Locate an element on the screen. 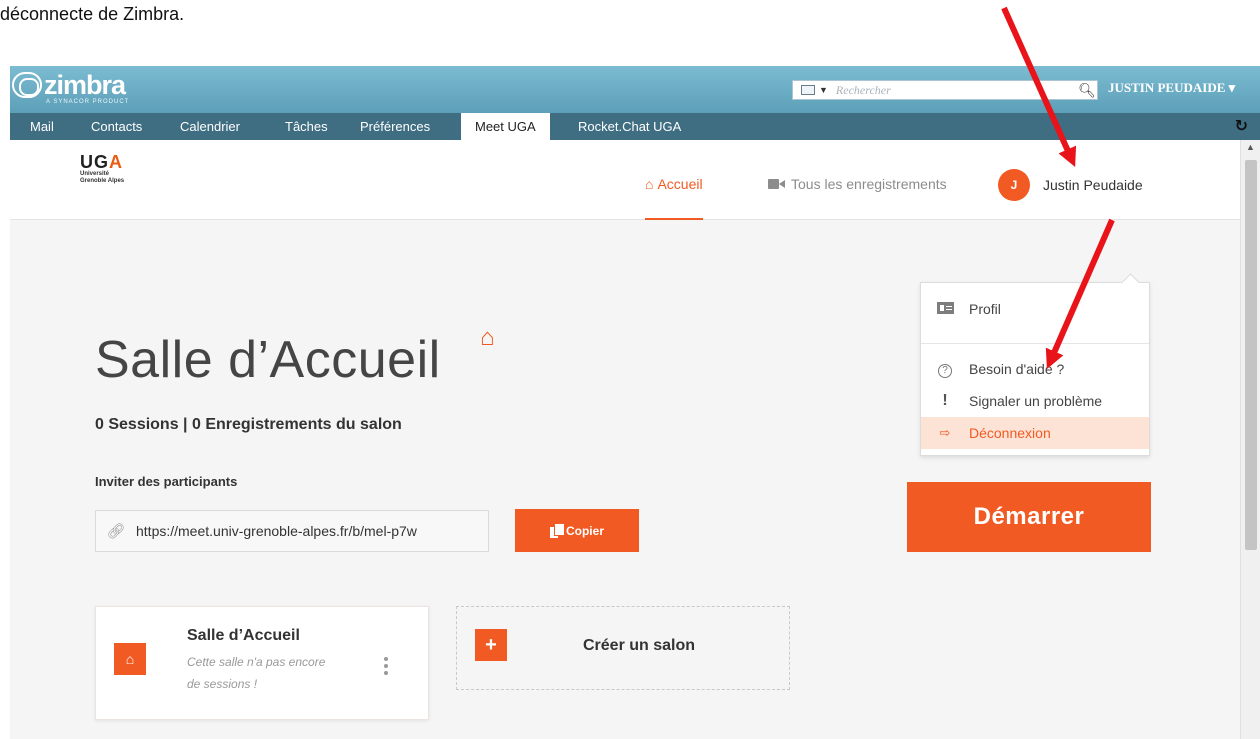 Image resolution: width=1260 pixels, height=739 pixels. create-room-label: Créer un salon is located at coordinates (639, 645).